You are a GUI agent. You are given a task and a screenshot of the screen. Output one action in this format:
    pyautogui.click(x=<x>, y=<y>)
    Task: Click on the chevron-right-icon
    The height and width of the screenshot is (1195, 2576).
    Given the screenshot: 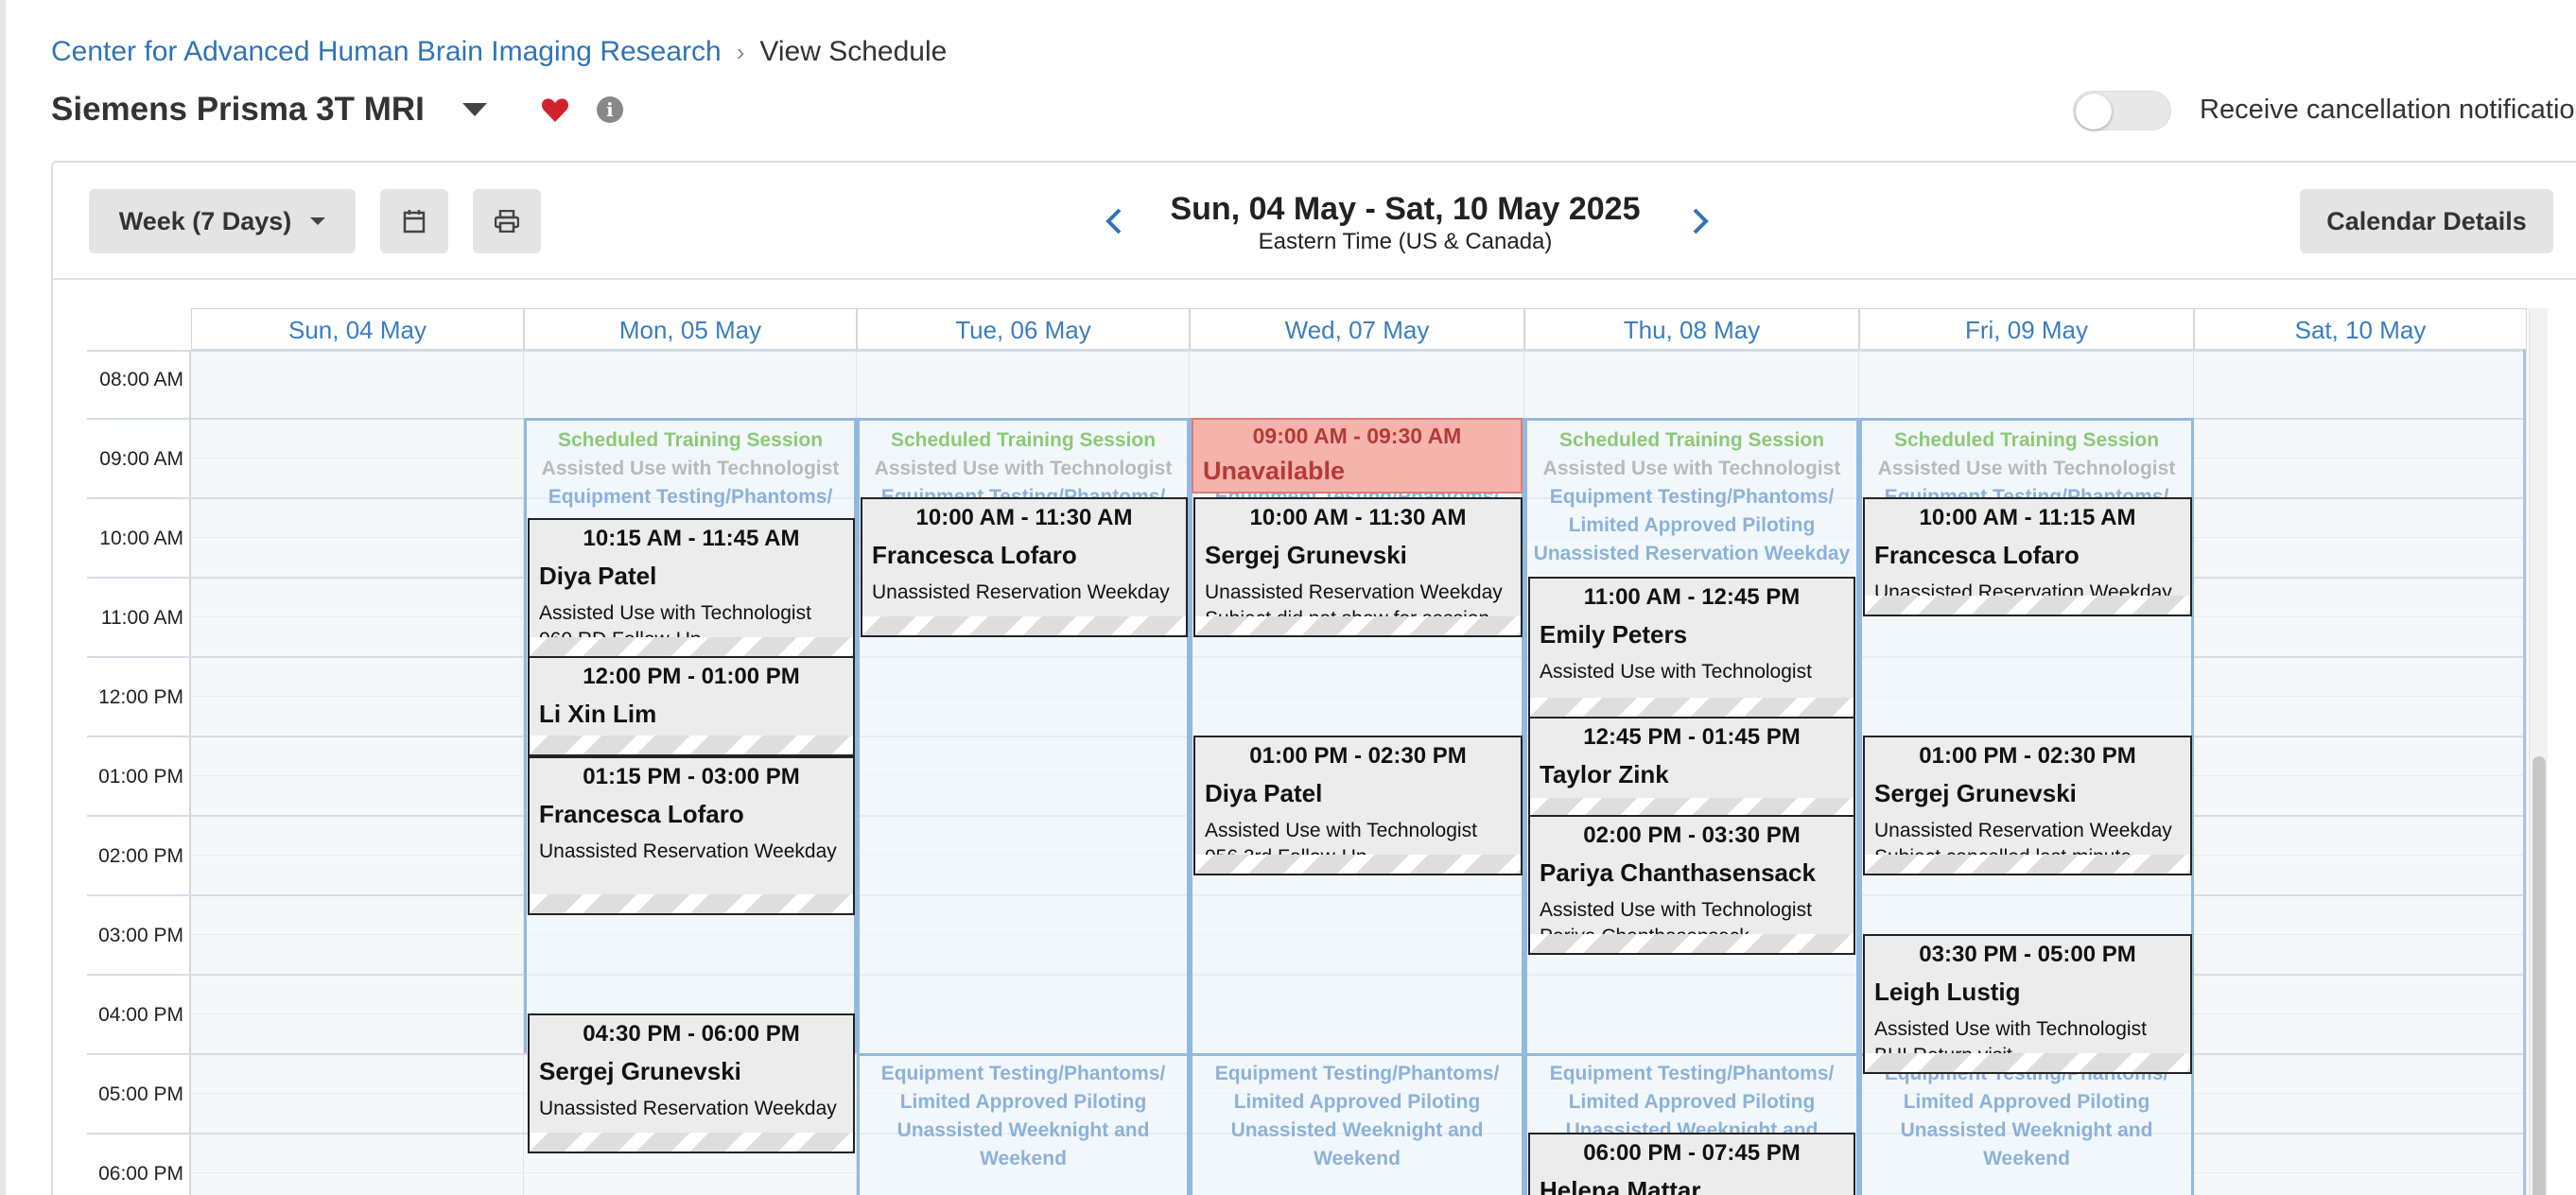 What is the action you would take?
    pyautogui.click(x=1701, y=221)
    